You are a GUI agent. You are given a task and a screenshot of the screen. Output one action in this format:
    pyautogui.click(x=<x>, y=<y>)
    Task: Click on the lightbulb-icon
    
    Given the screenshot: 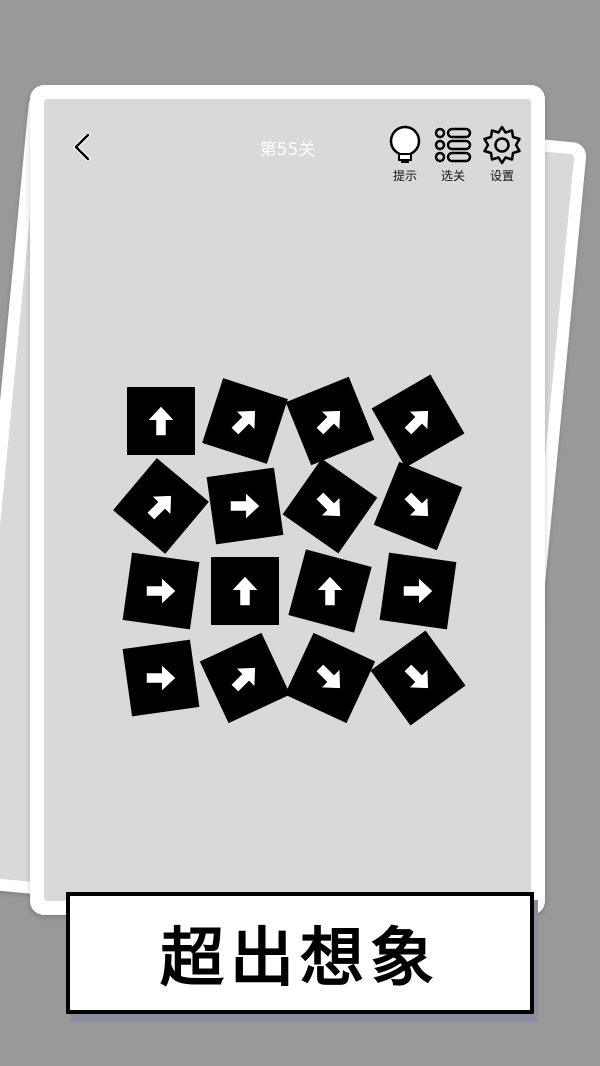 What is the action you would take?
    pyautogui.click(x=405, y=144)
    